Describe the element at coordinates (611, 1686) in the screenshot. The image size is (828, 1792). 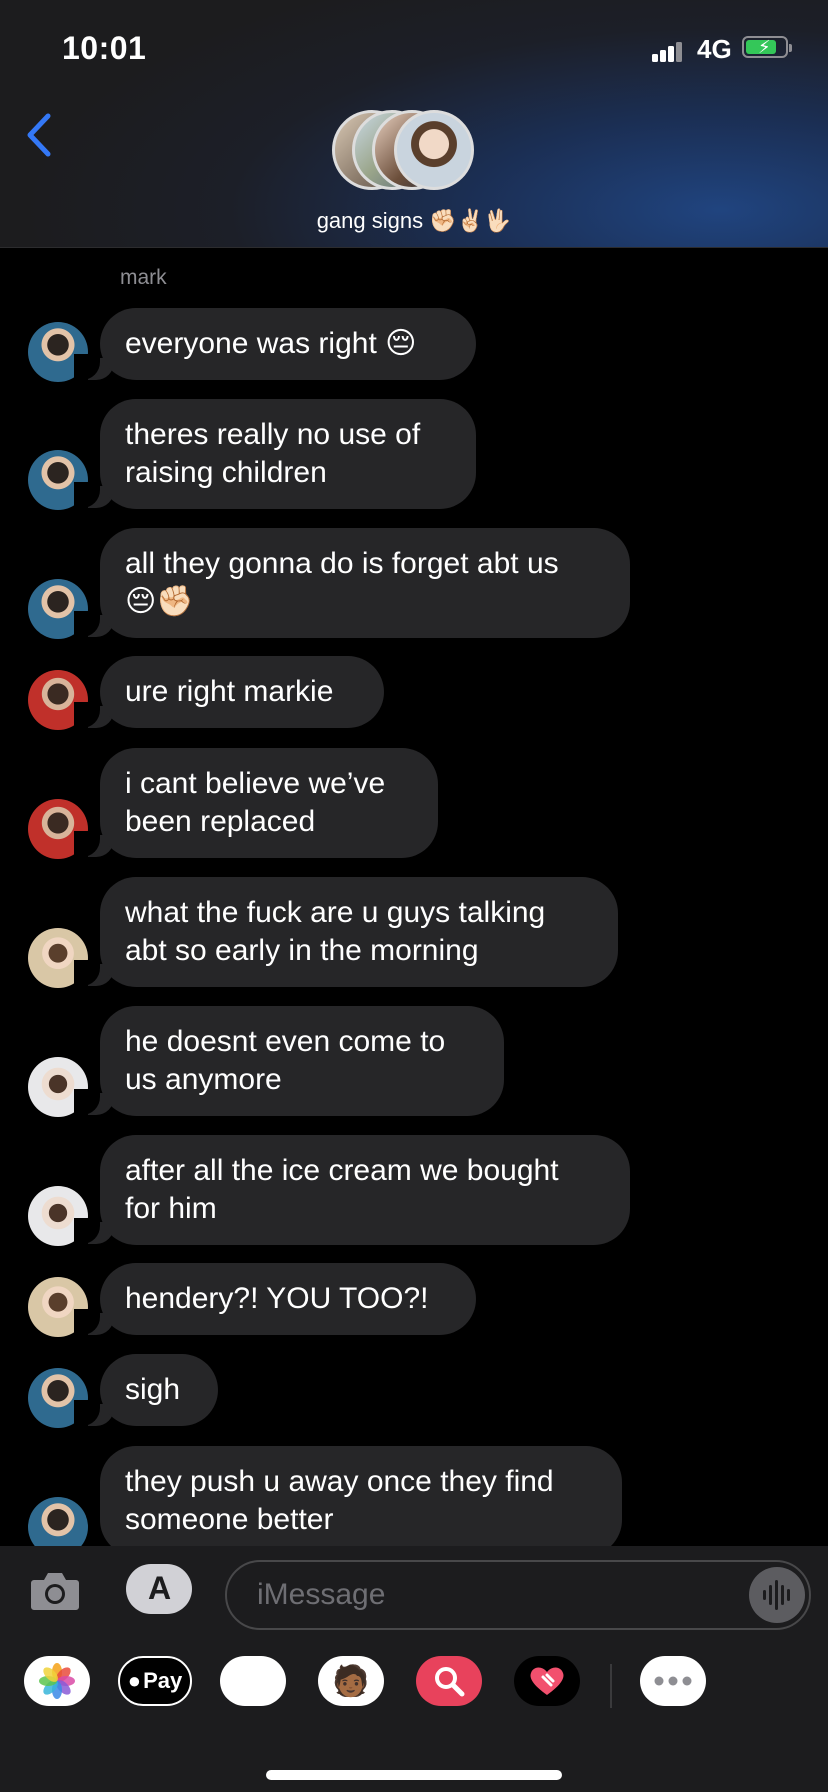
I see `app-strip-divider` at that location.